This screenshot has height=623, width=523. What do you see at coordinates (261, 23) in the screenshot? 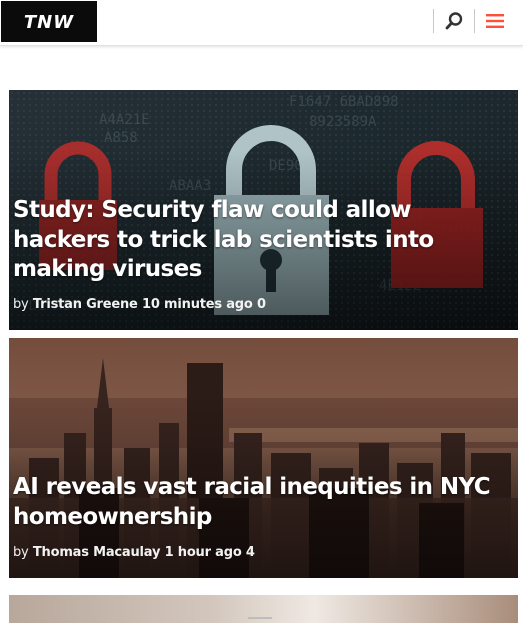
I see `site-header: TNW` at bounding box center [261, 23].